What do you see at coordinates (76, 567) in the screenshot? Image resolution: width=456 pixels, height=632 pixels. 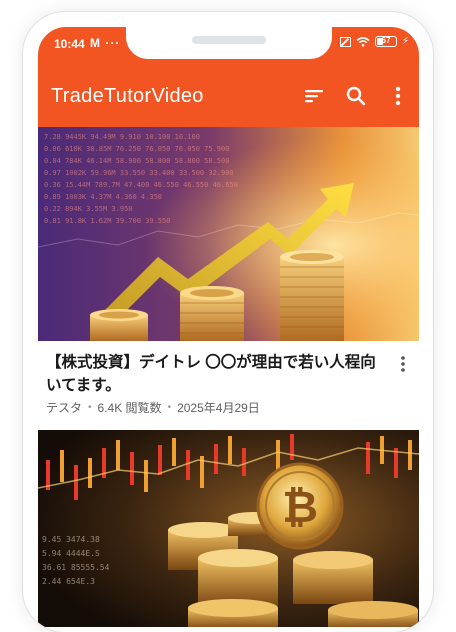 I see `svg-text: 36.61 85555.54` at bounding box center [76, 567].